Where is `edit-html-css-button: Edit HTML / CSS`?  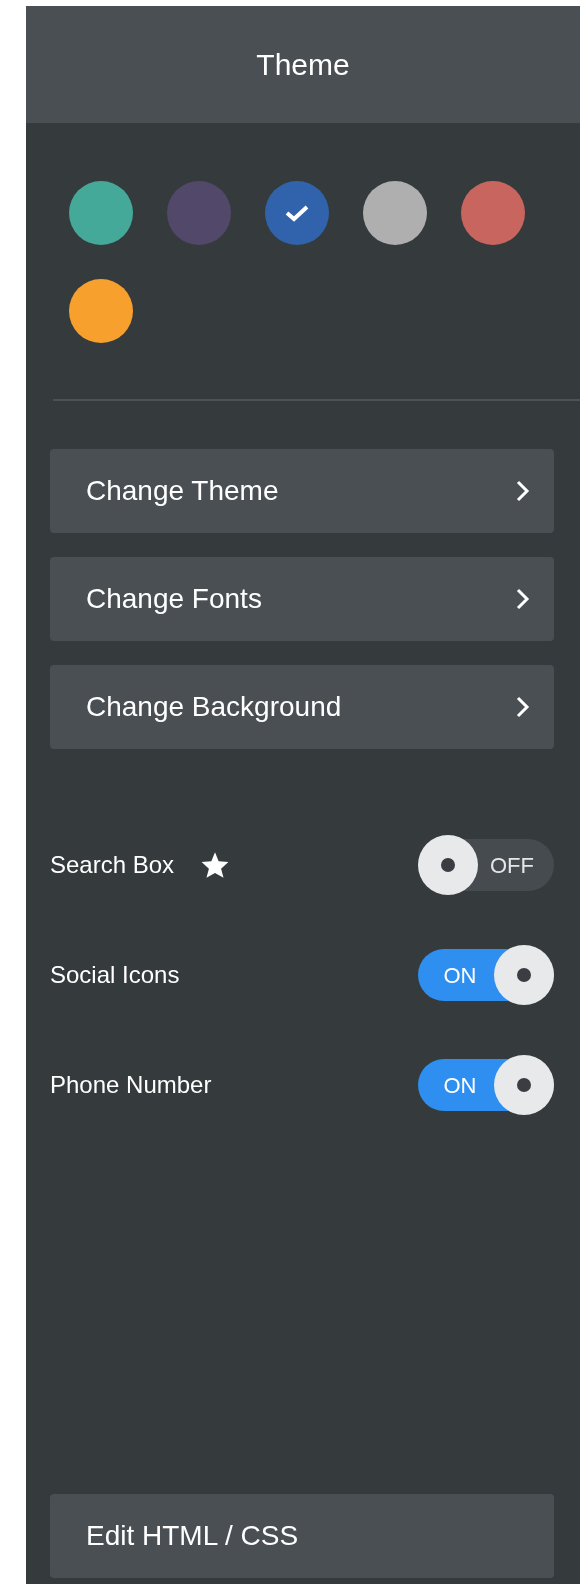
edit-html-css-button: Edit HTML / CSS is located at coordinates (302, 1536).